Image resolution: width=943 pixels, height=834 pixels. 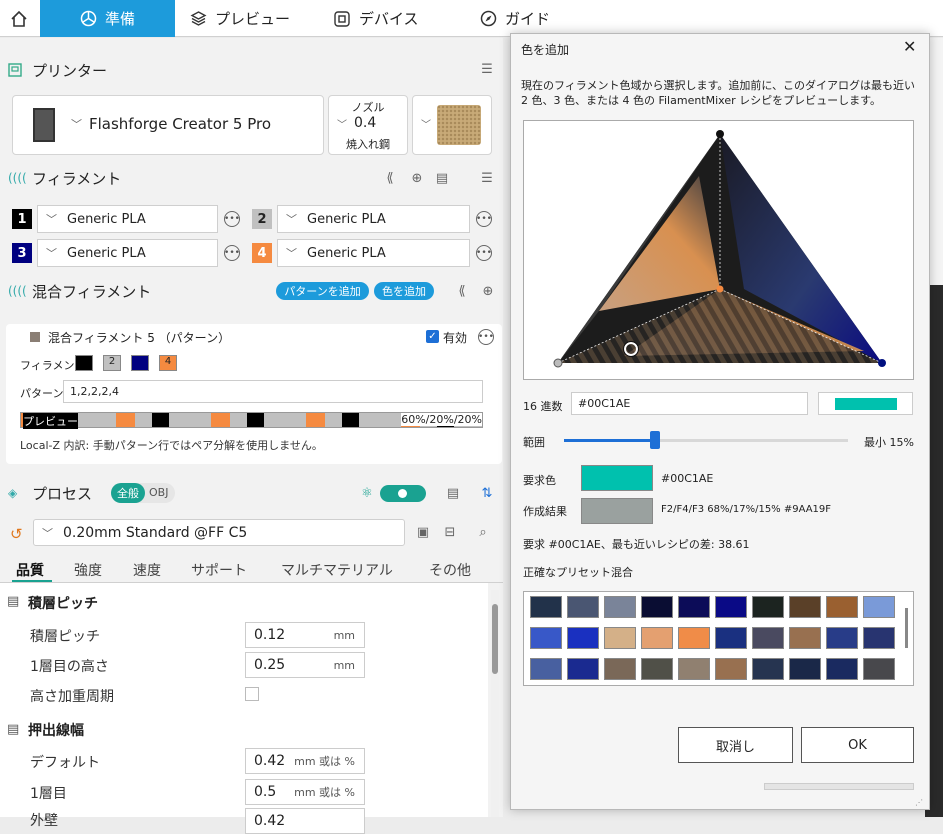 What do you see at coordinates (127, 219) in the screenshot?
I see `filament-slot-1-combo: ﹀ Generic PLA` at bounding box center [127, 219].